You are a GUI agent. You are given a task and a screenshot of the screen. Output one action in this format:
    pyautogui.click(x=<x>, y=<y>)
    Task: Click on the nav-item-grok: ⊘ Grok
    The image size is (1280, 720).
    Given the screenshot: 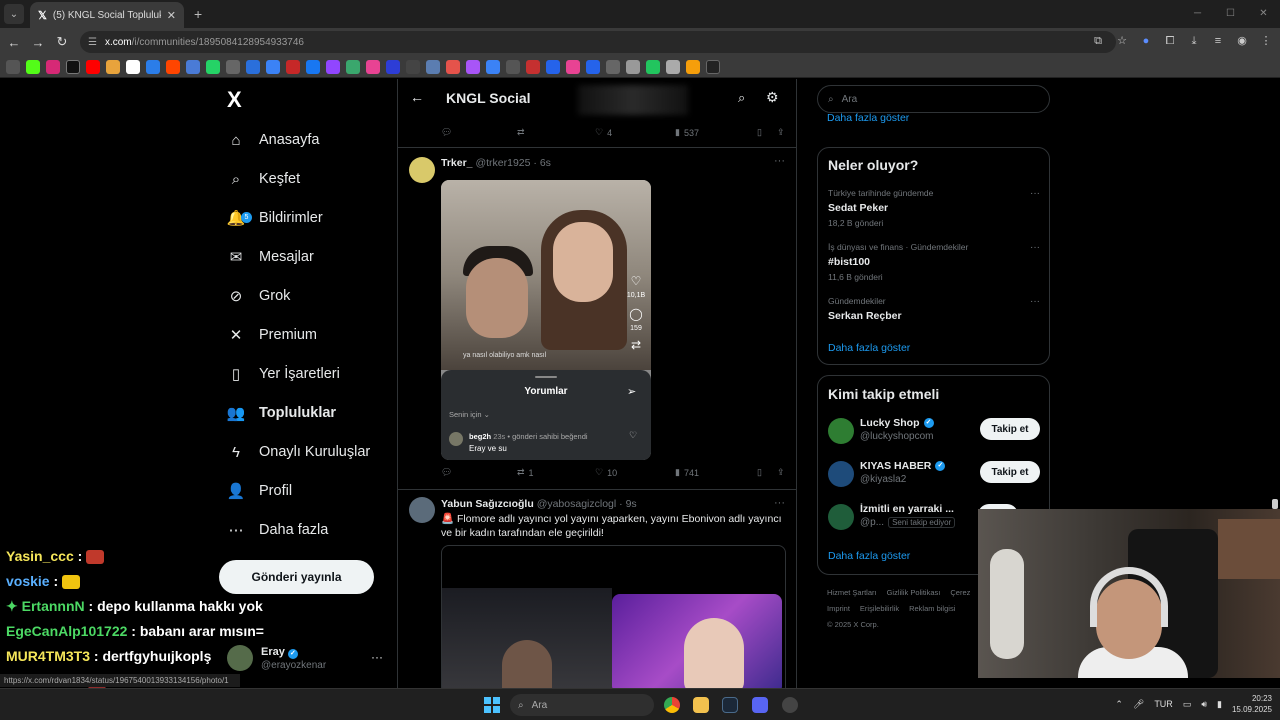 What is the action you would take?
    pyautogui.click(x=259, y=296)
    